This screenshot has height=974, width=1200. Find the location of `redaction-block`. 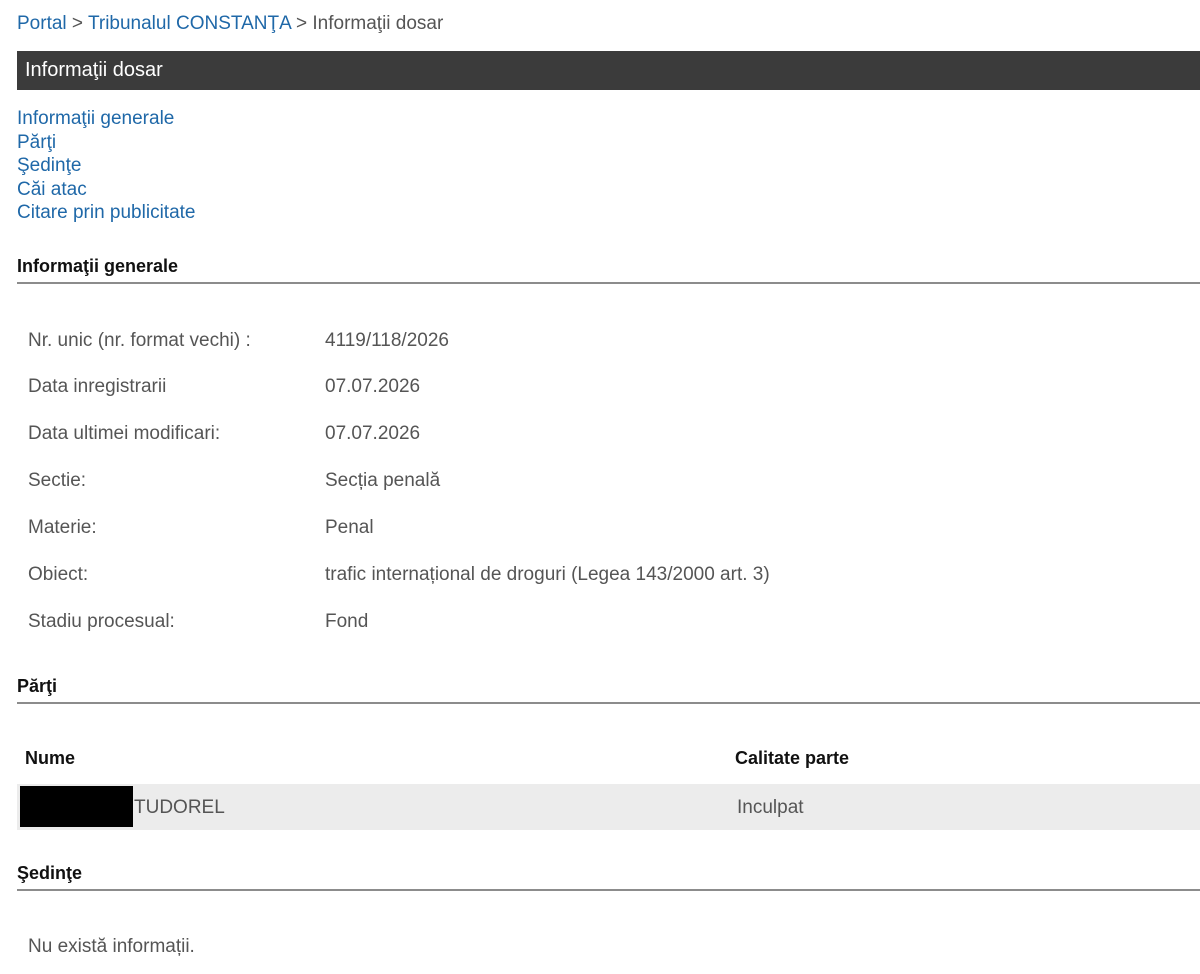

redaction-block is located at coordinates (76, 806).